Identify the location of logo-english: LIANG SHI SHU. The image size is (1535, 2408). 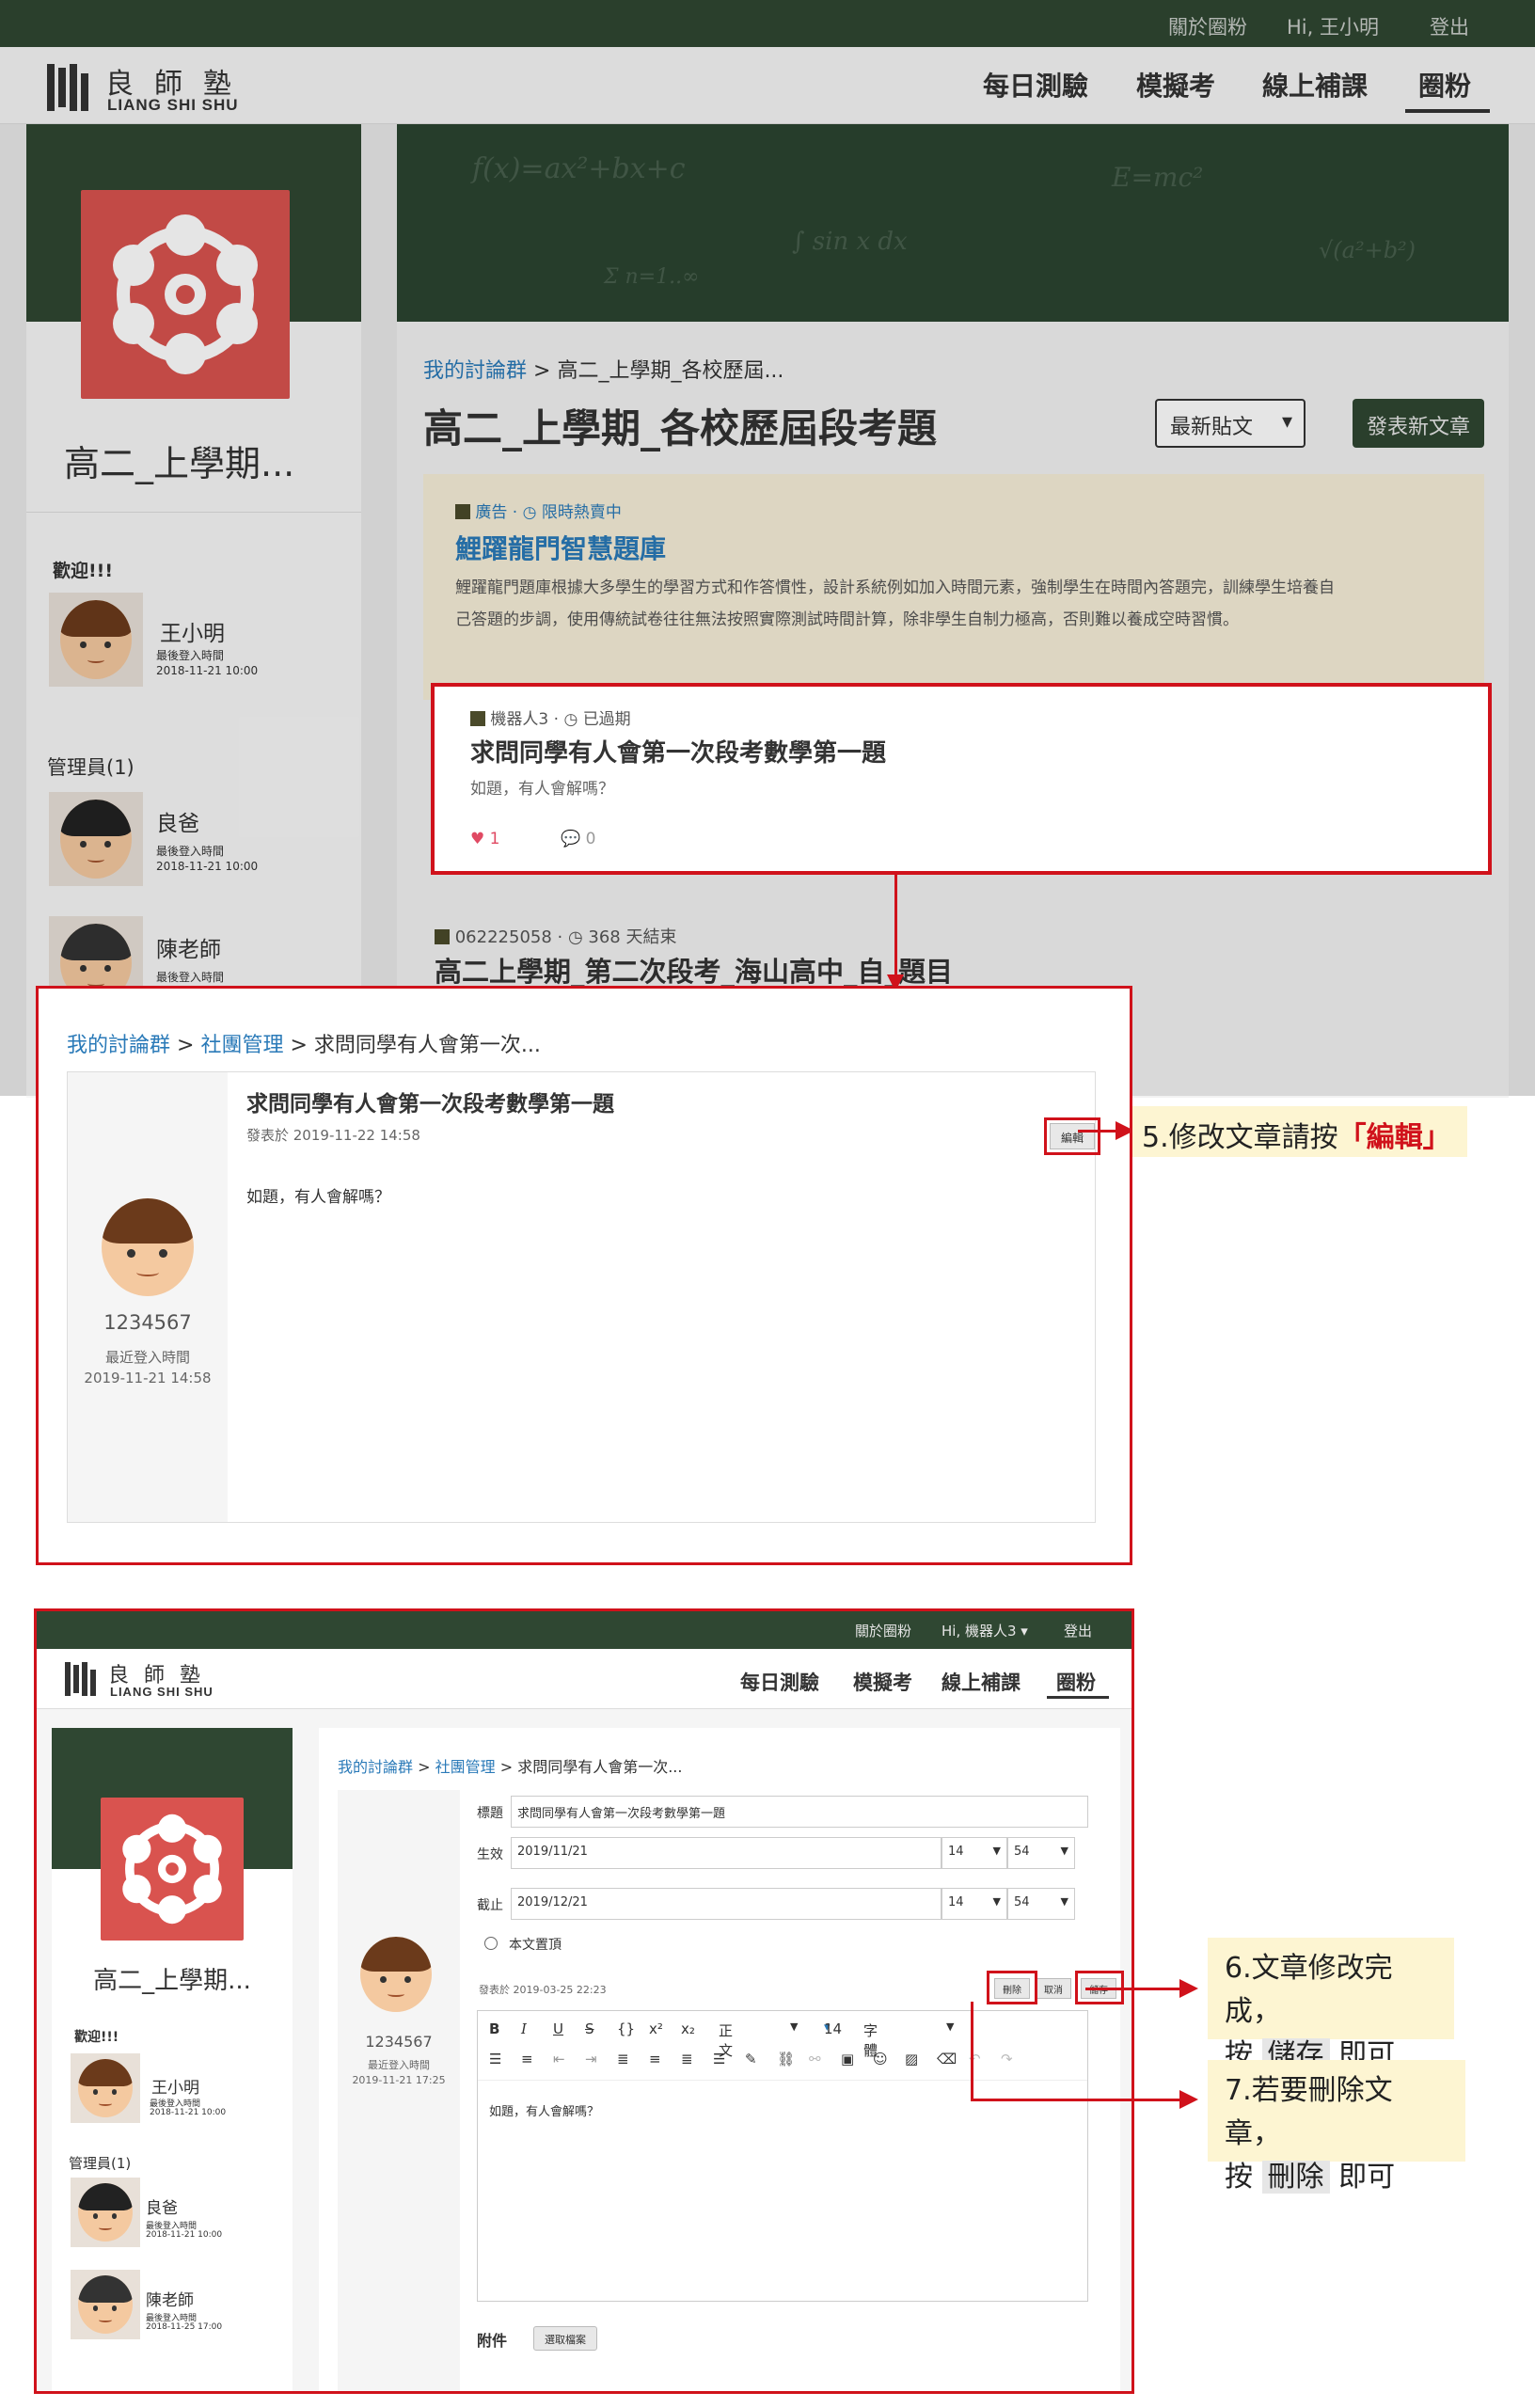
(162, 1692).